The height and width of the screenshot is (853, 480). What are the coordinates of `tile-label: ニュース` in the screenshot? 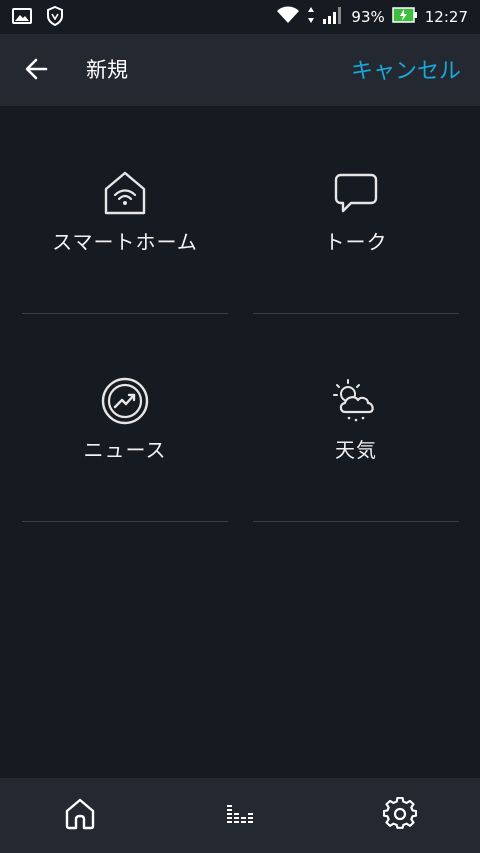 It's located at (125, 450).